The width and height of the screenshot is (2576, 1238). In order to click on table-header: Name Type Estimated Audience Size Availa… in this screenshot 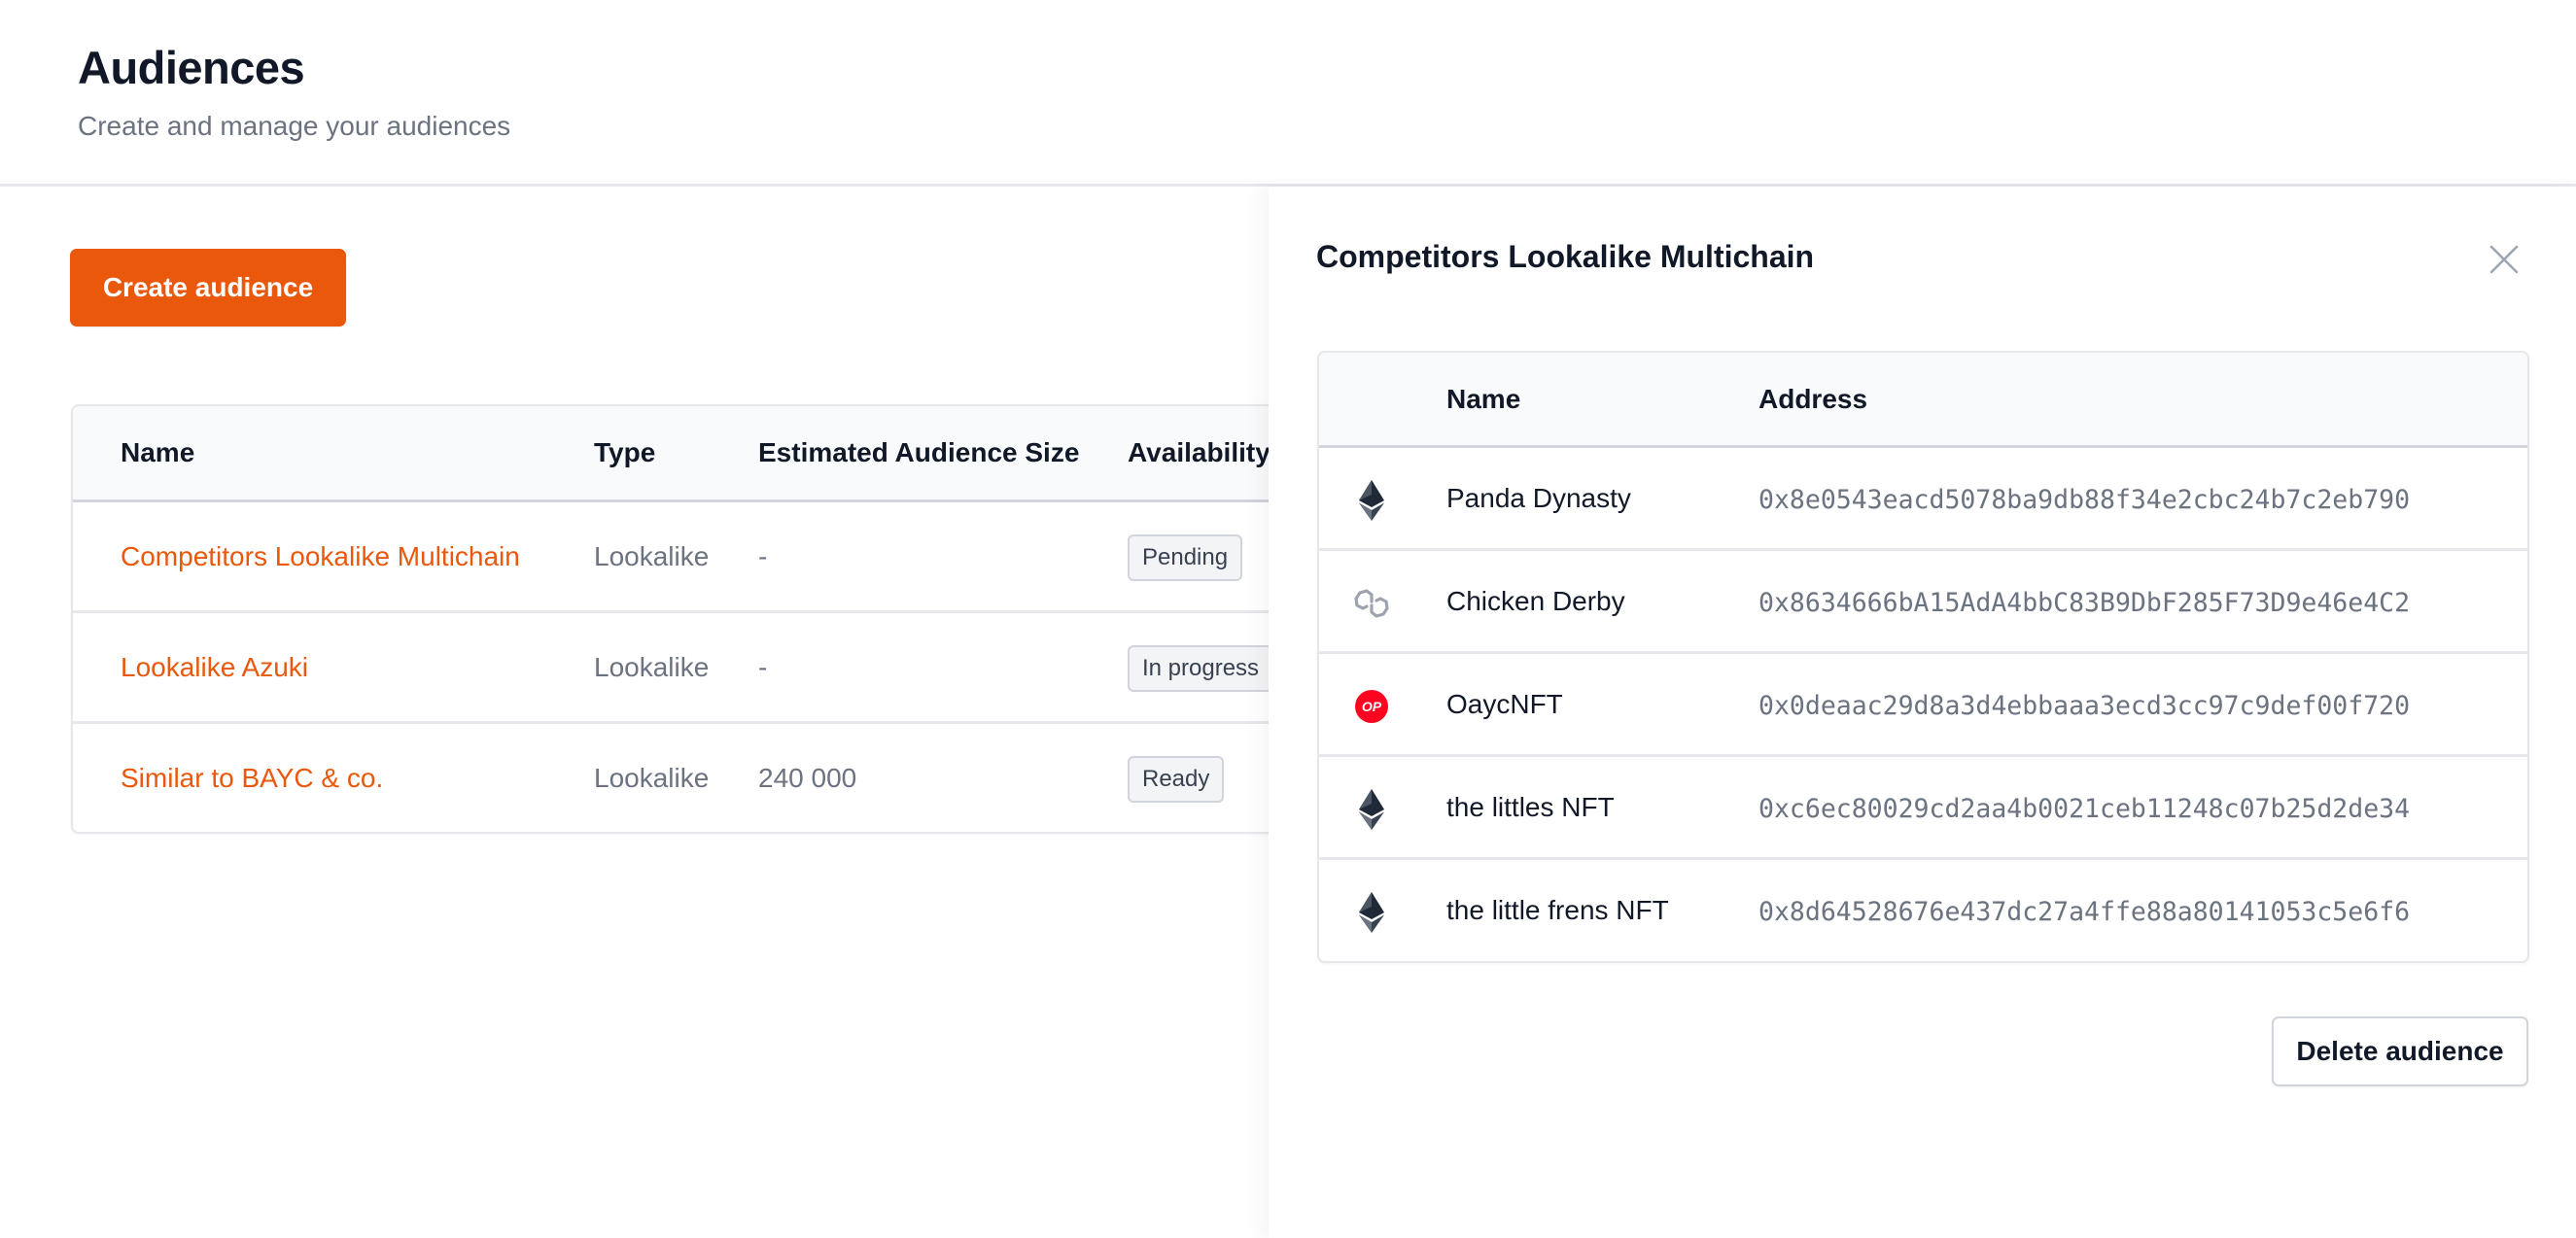, I will do `click(712, 454)`.